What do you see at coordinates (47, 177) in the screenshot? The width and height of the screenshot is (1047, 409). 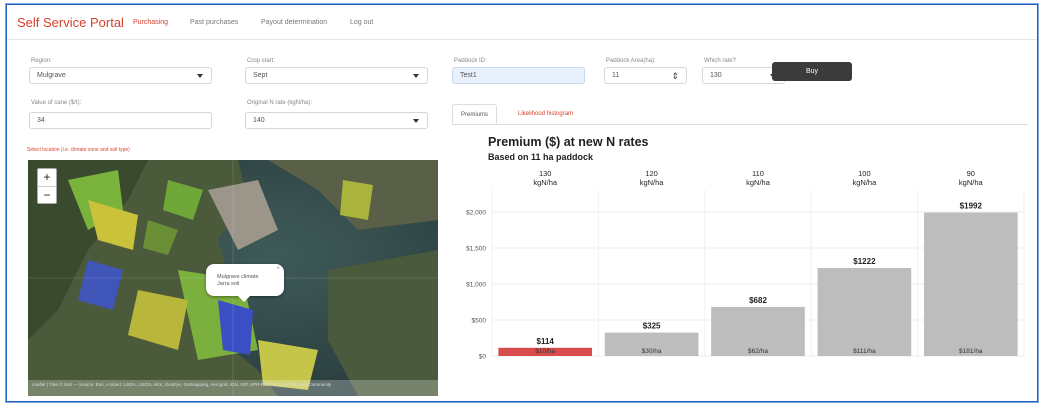 I see `zoom-in-button: +` at bounding box center [47, 177].